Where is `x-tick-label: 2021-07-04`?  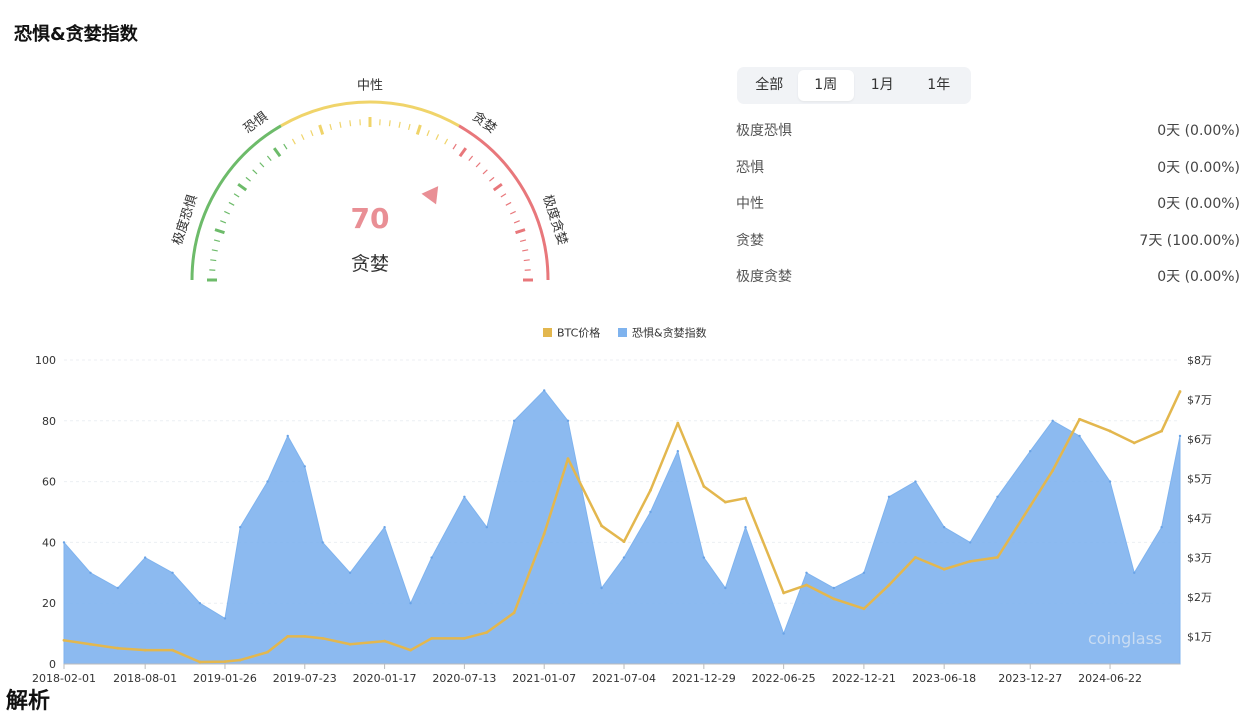 x-tick-label: 2021-07-04 is located at coordinates (624, 678).